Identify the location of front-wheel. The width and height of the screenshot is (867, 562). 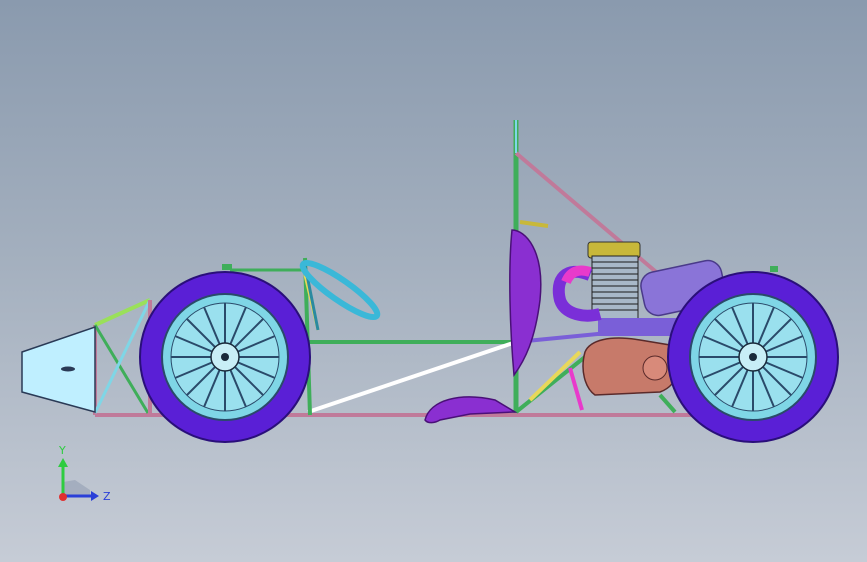
(225, 357).